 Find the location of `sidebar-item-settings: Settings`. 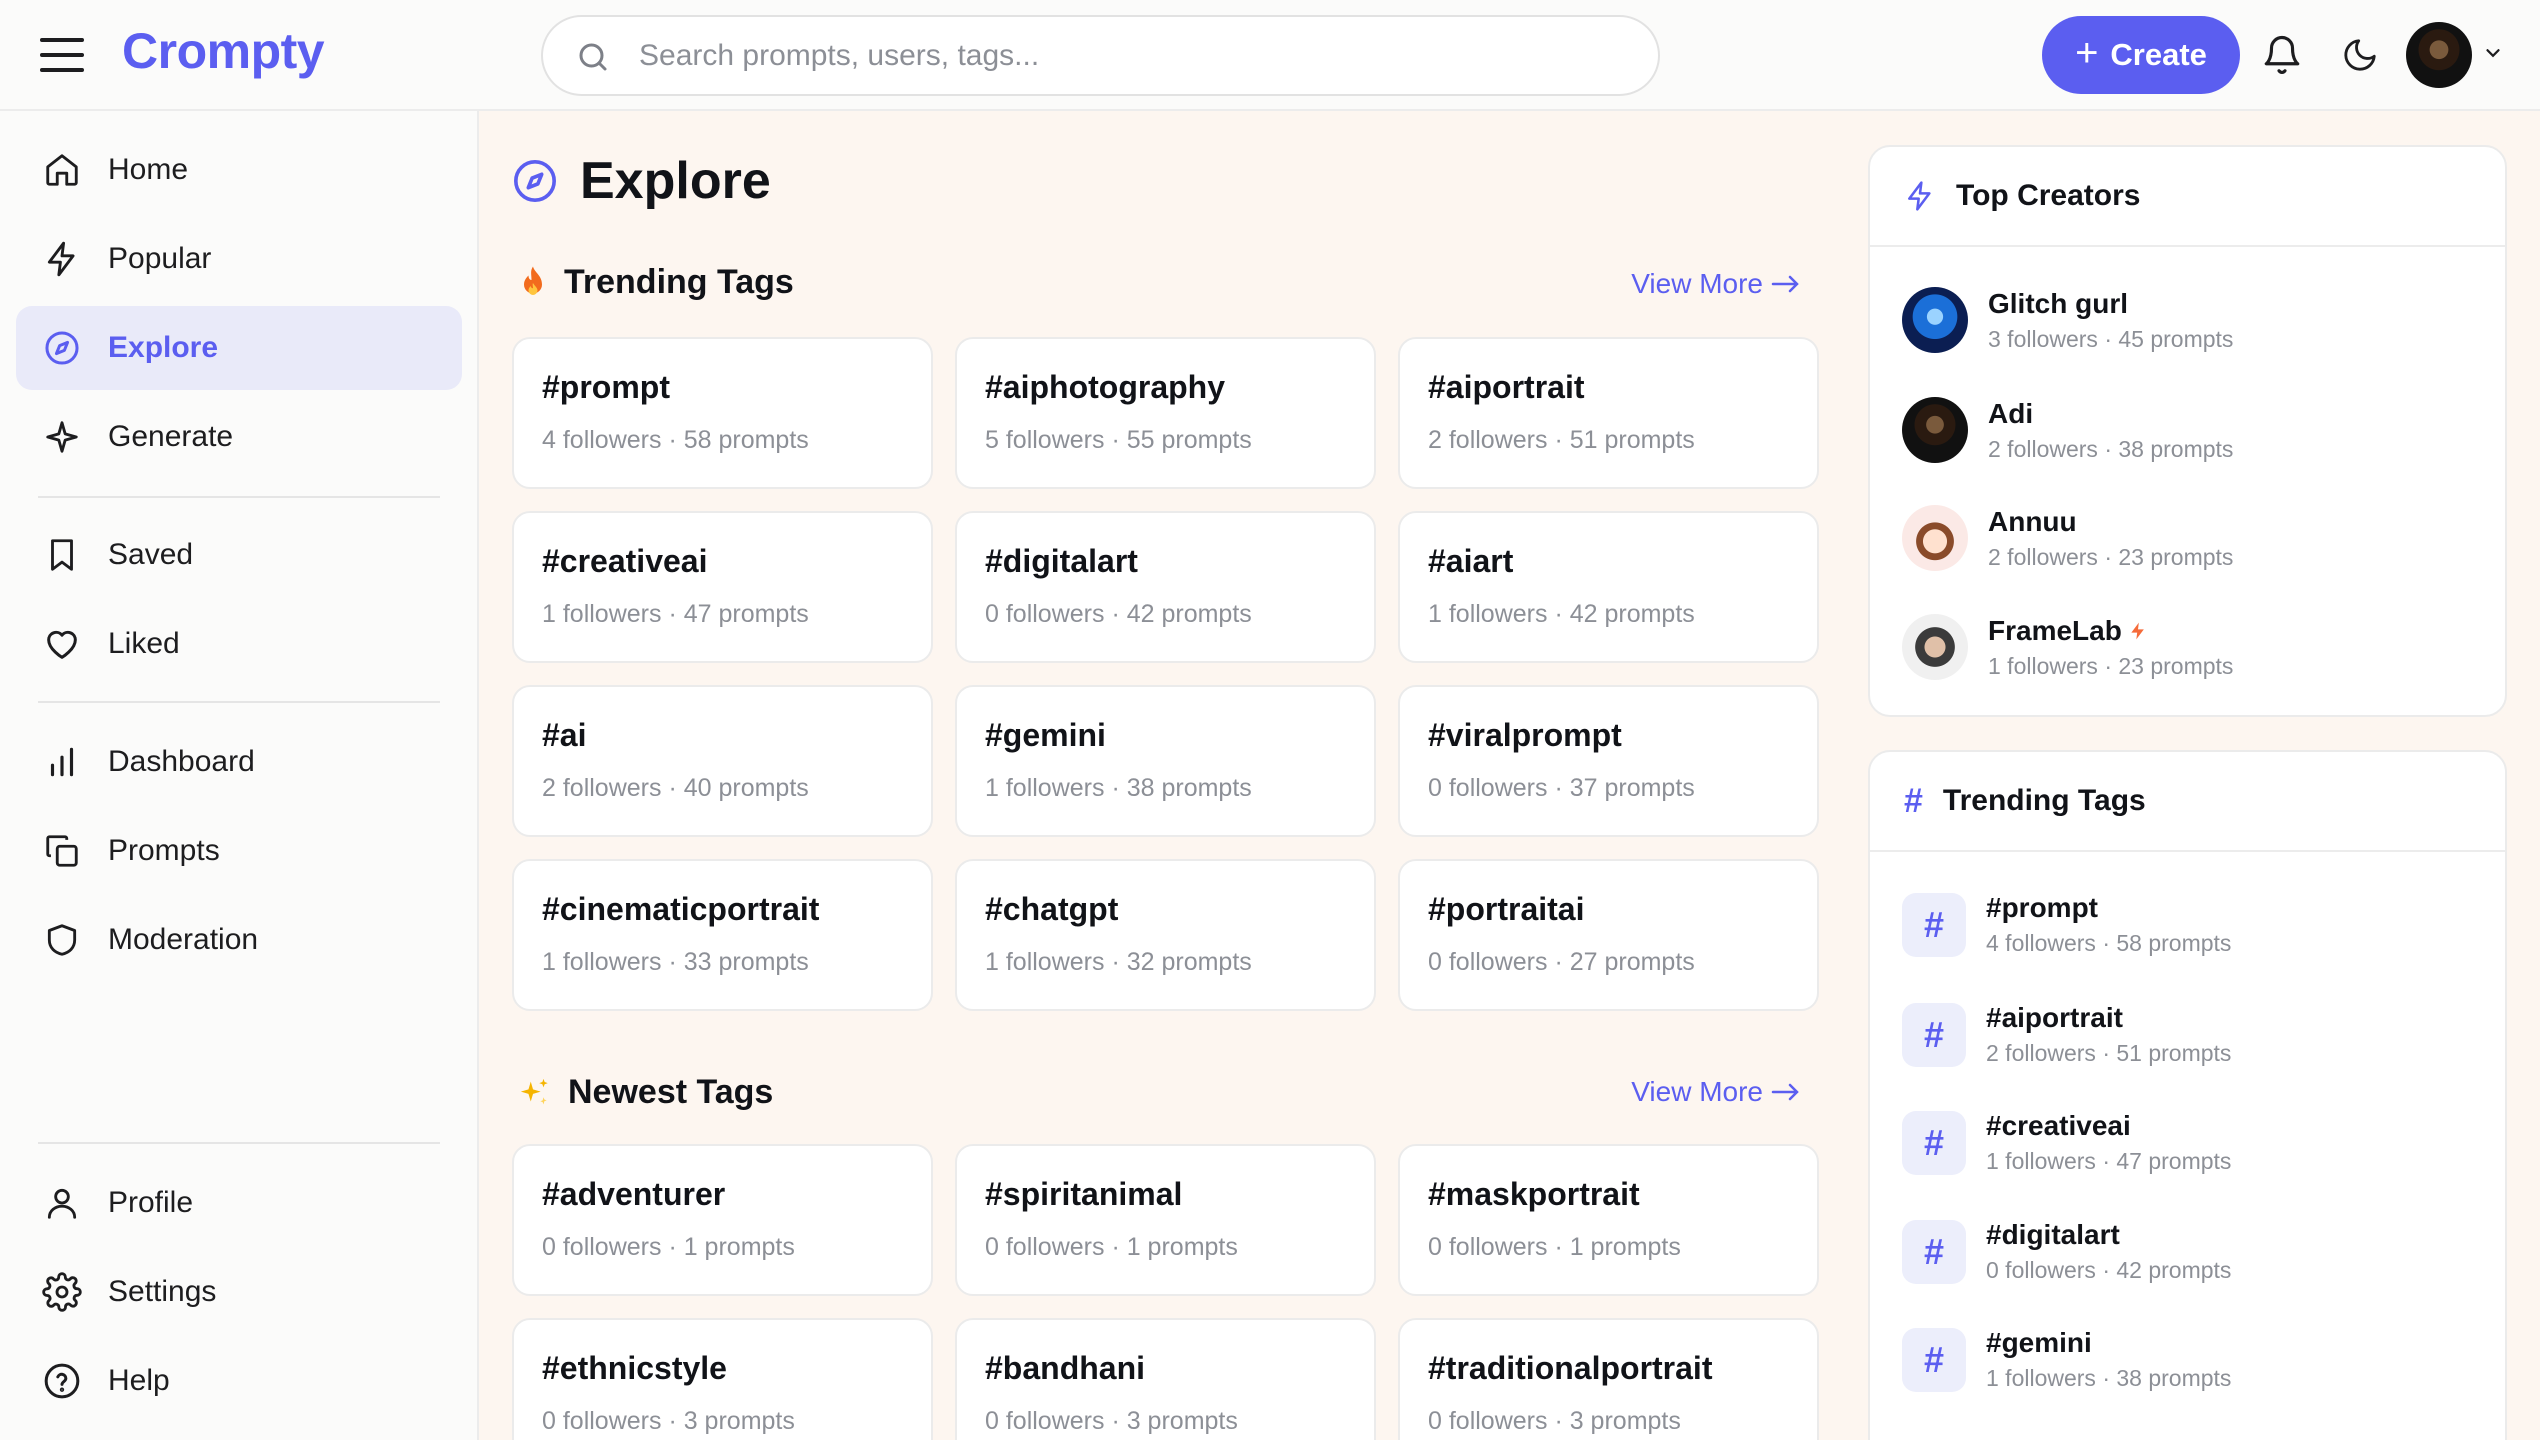

sidebar-item-settings: Settings is located at coordinates (239, 1292).